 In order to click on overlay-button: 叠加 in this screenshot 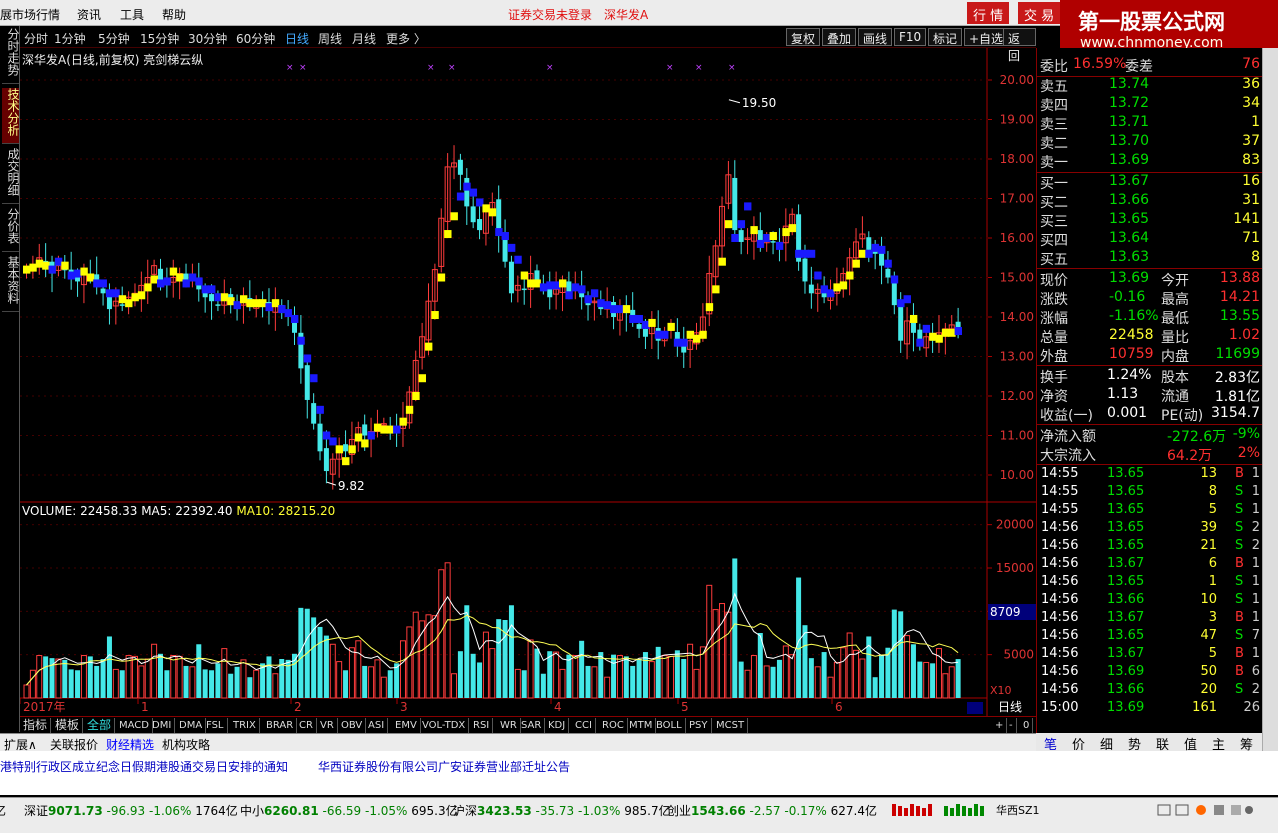, I will do `click(839, 37)`.